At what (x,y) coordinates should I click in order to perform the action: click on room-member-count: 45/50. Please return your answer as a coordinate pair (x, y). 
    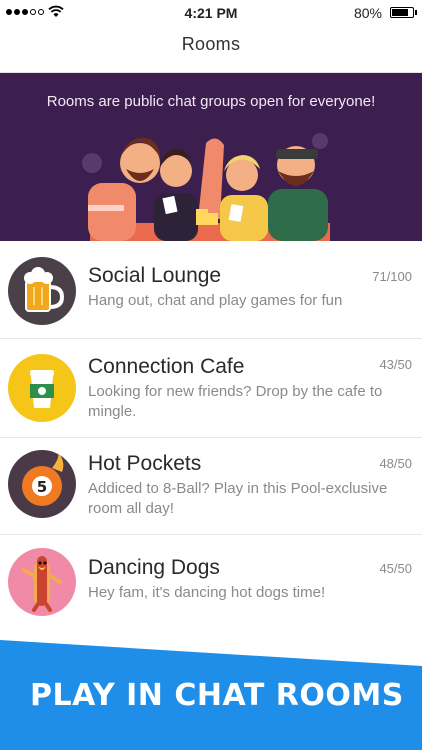
    Looking at the image, I should click on (395, 568).